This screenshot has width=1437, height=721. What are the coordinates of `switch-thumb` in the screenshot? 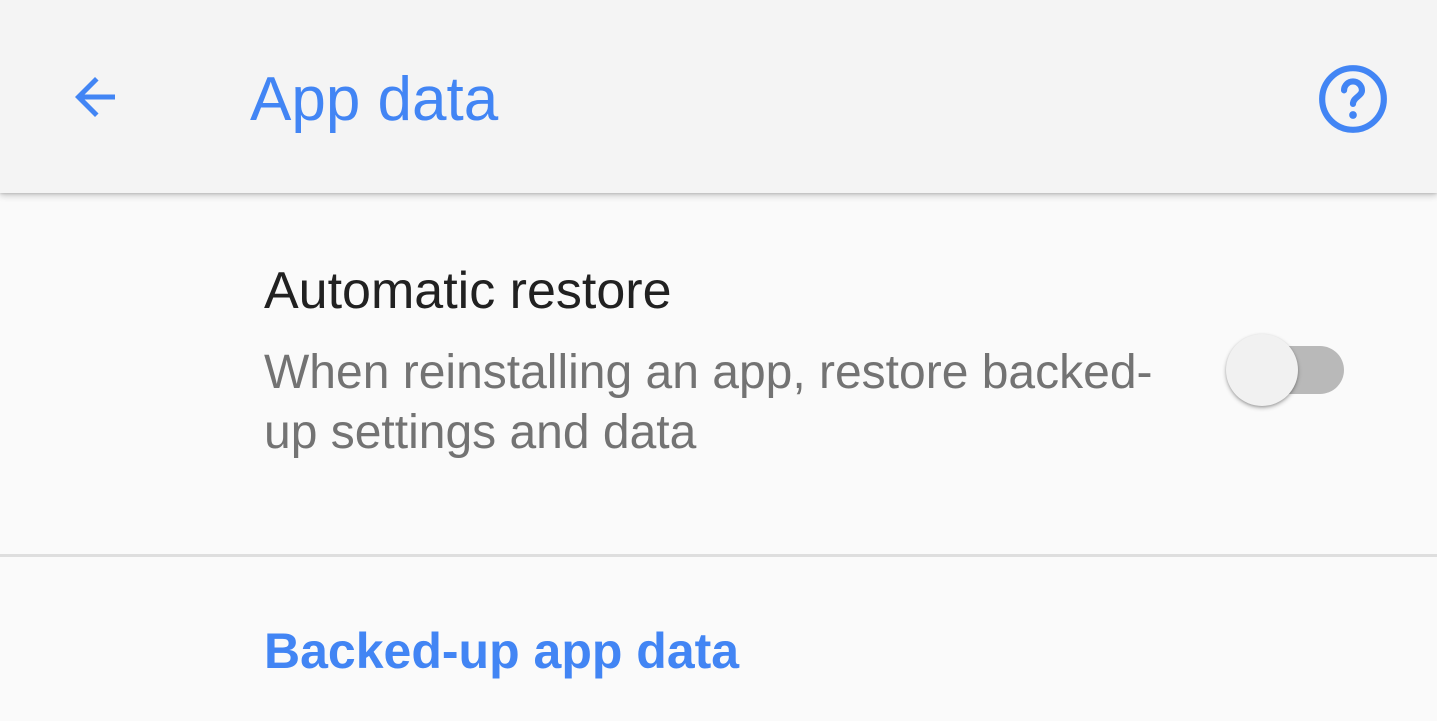 It's located at (1262, 370).